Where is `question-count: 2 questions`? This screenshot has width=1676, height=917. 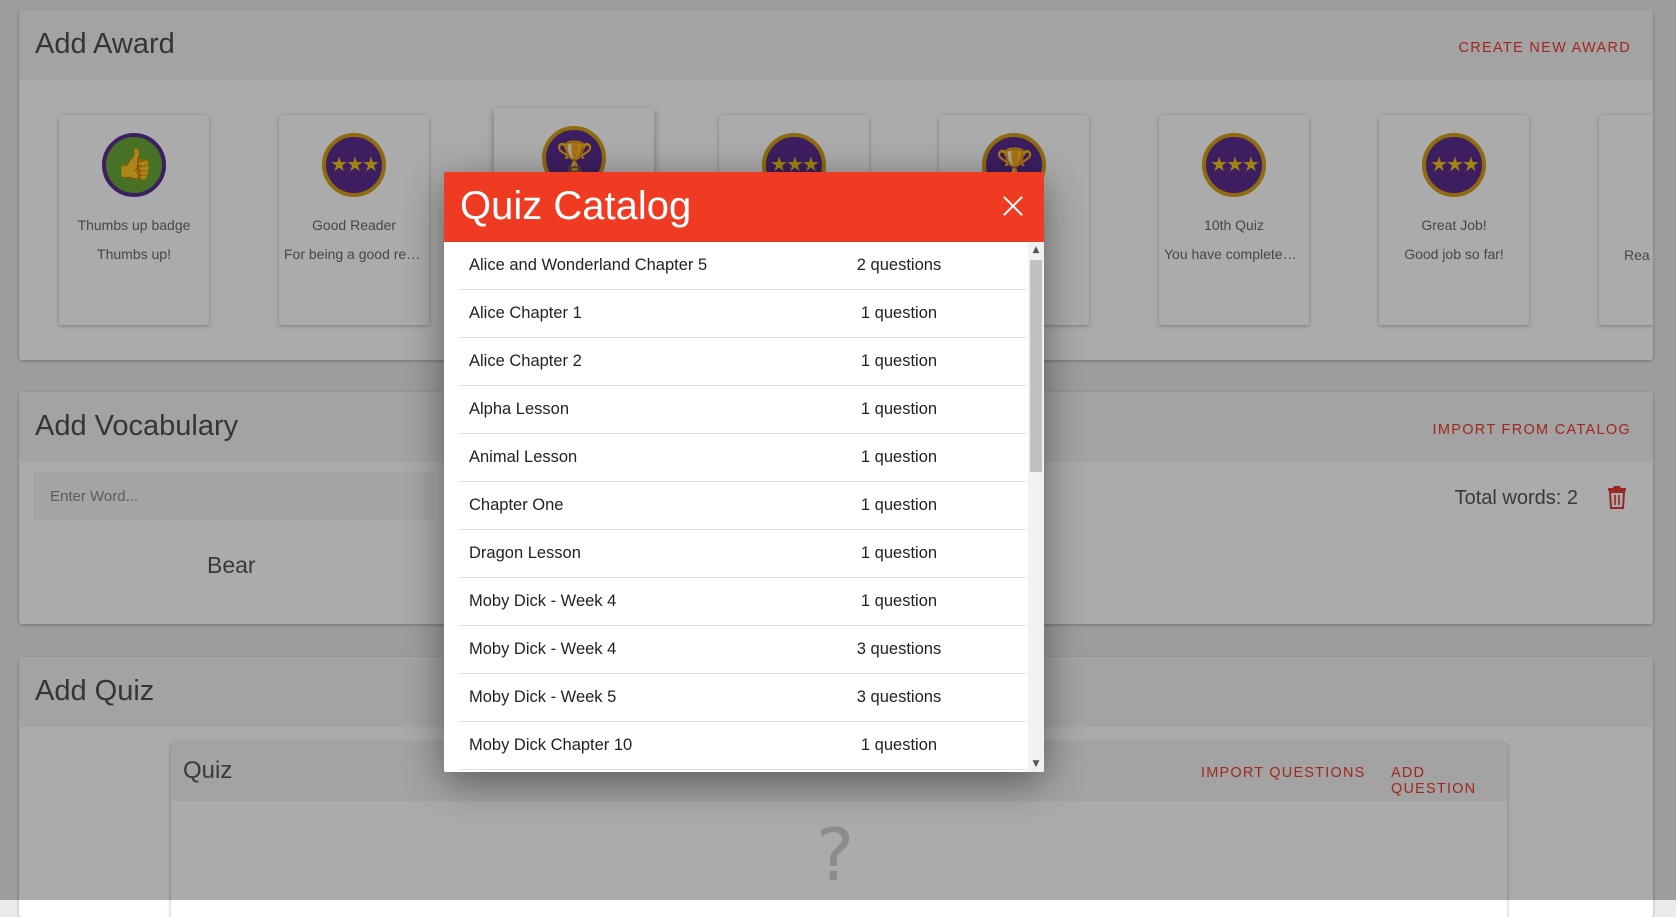
question-count: 2 questions is located at coordinates (899, 265).